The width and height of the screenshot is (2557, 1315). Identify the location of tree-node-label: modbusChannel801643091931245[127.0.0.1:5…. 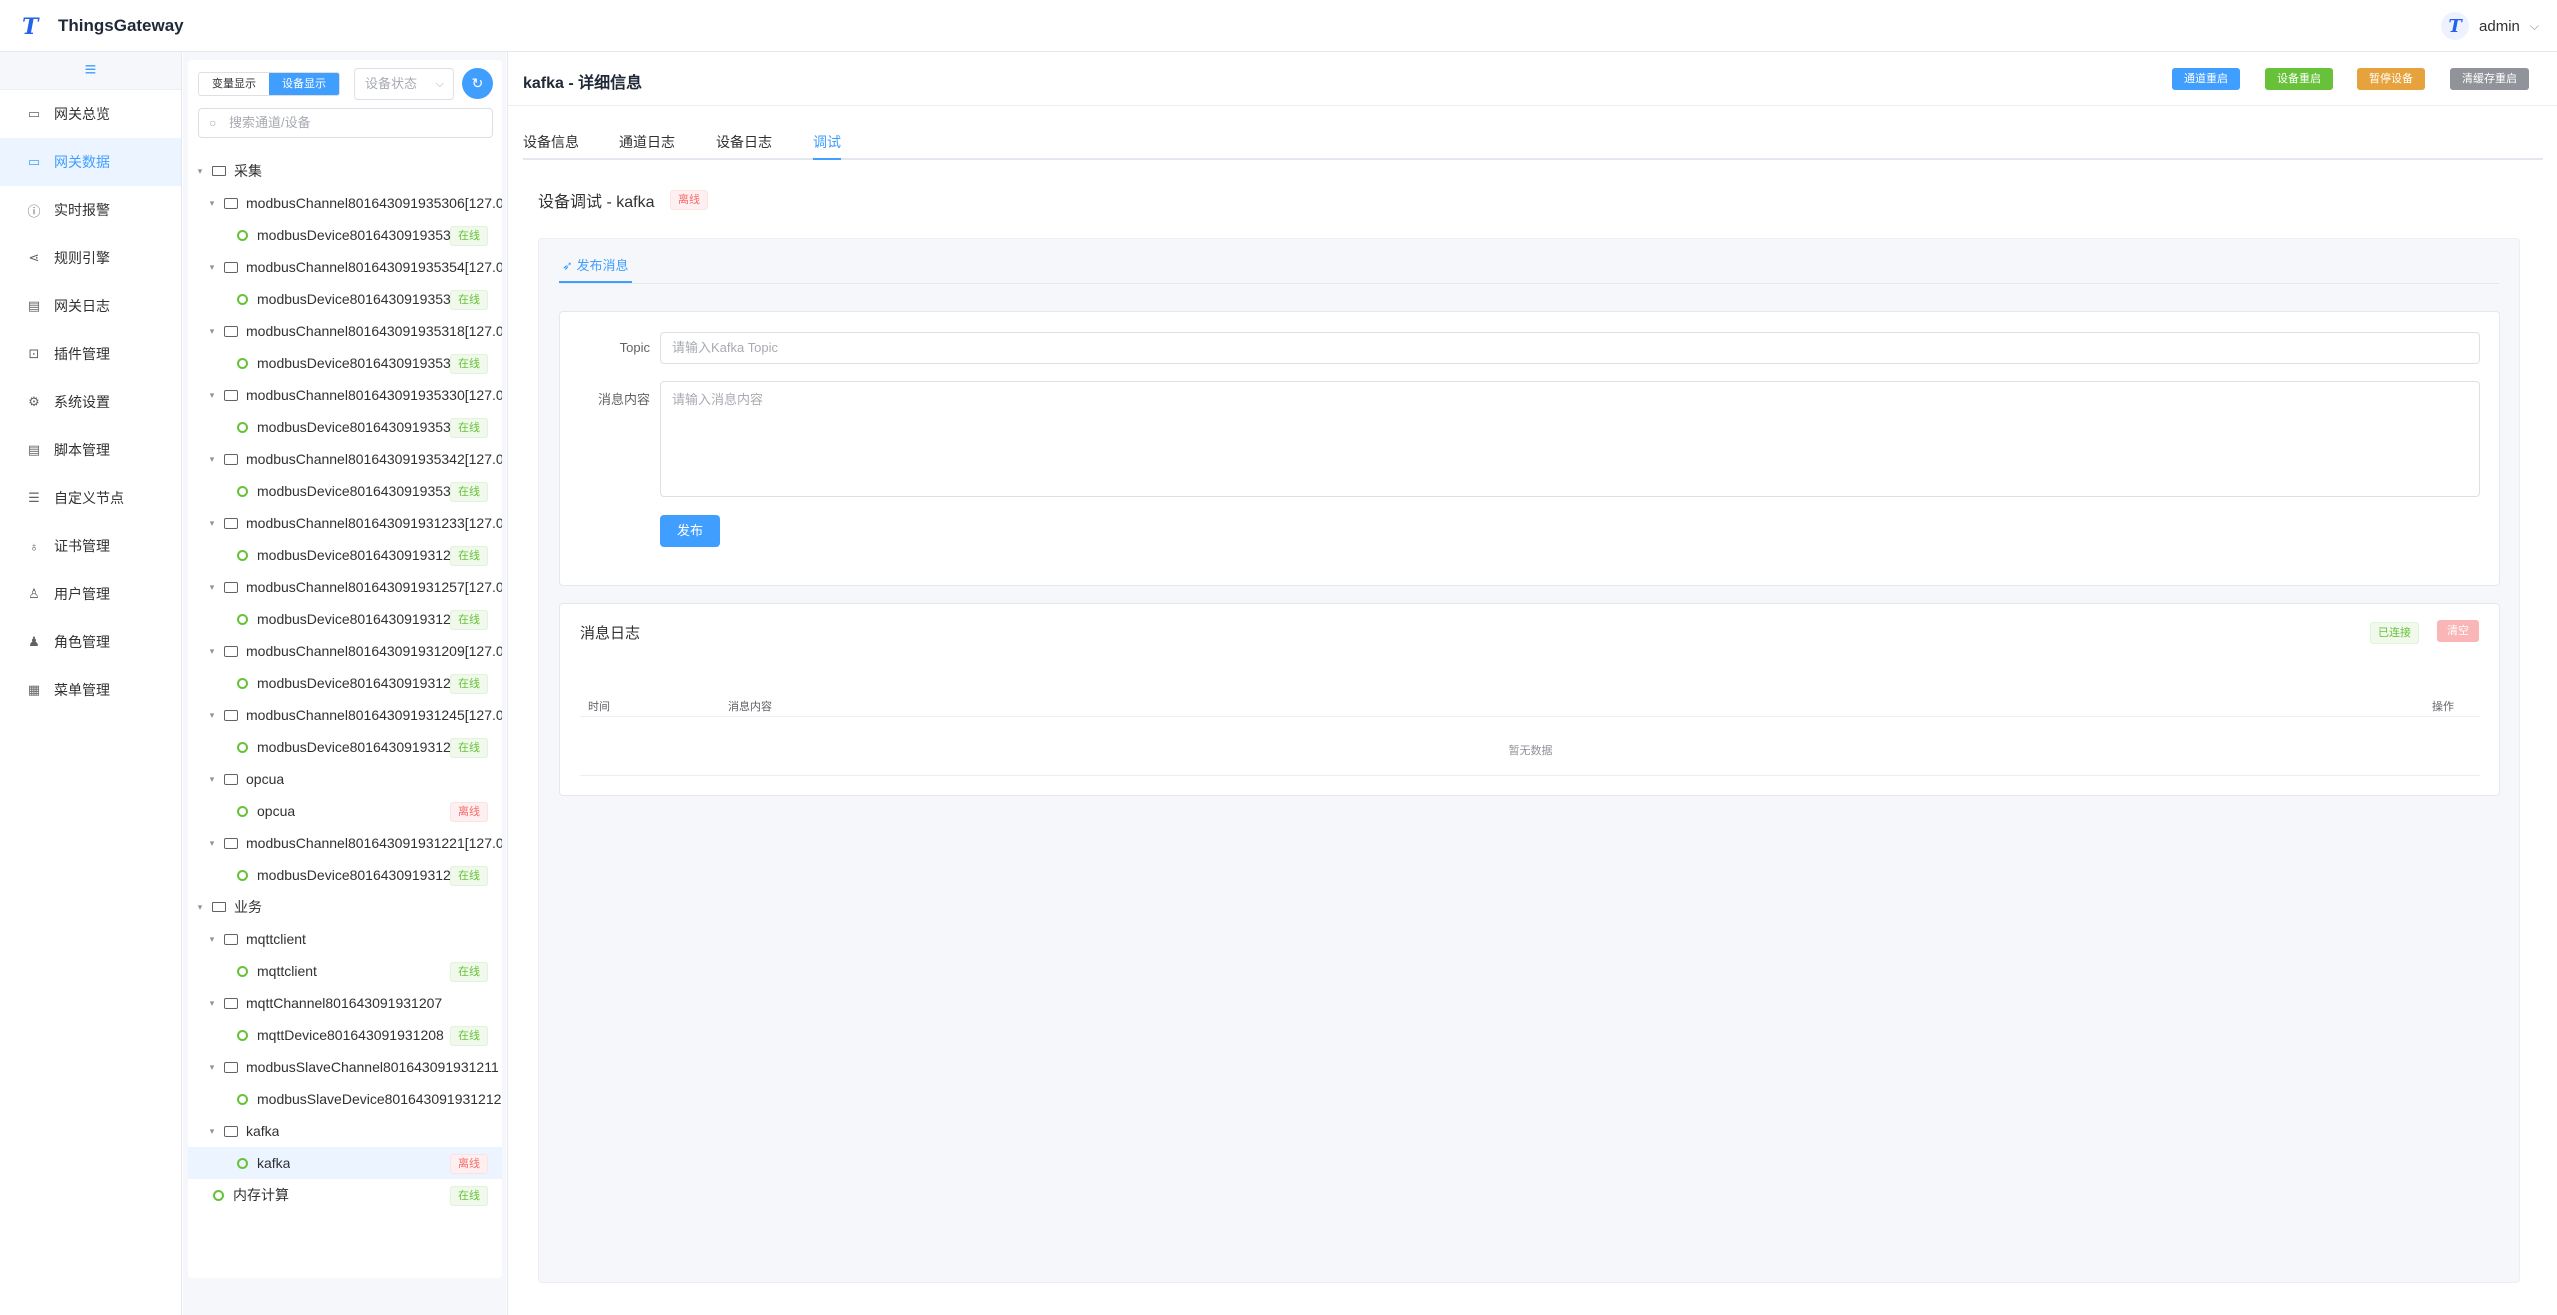
(374, 715).